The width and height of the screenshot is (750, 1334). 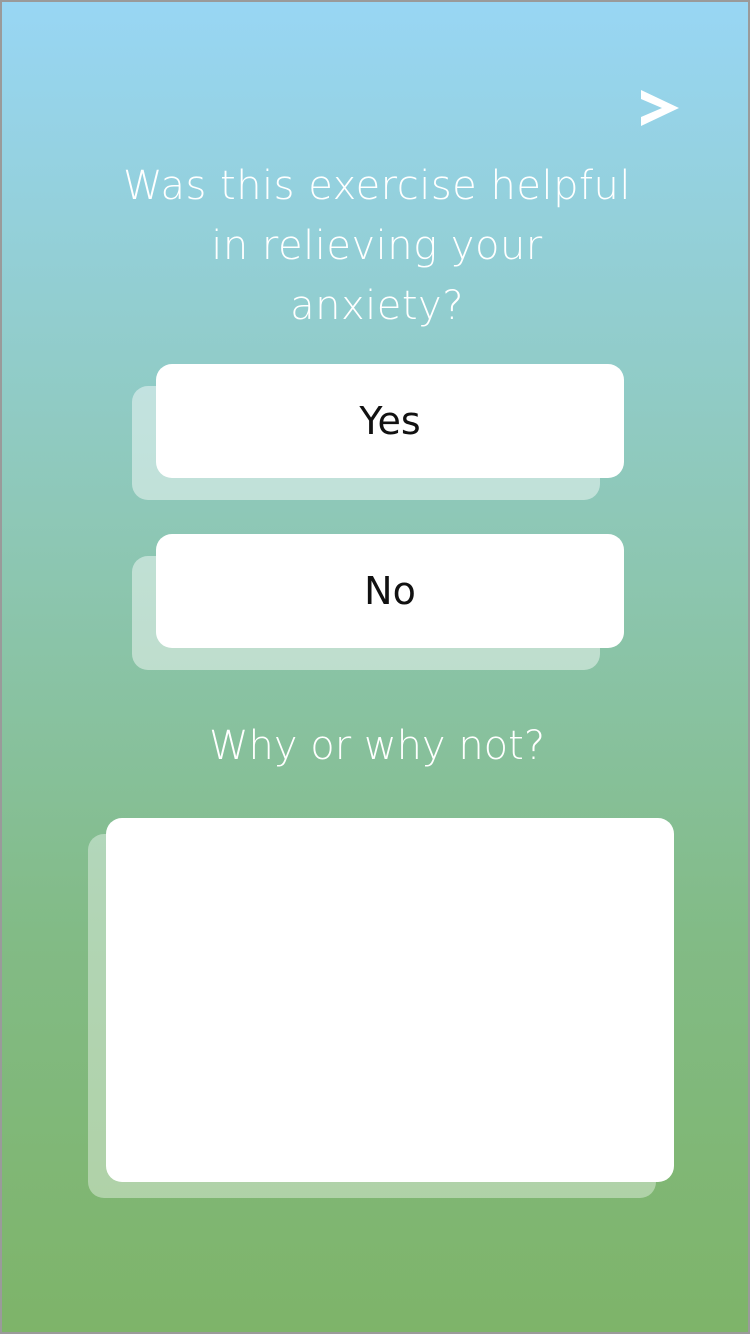 What do you see at coordinates (390, 421) in the screenshot?
I see `yes-button: Yes` at bounding box center [390, 421].